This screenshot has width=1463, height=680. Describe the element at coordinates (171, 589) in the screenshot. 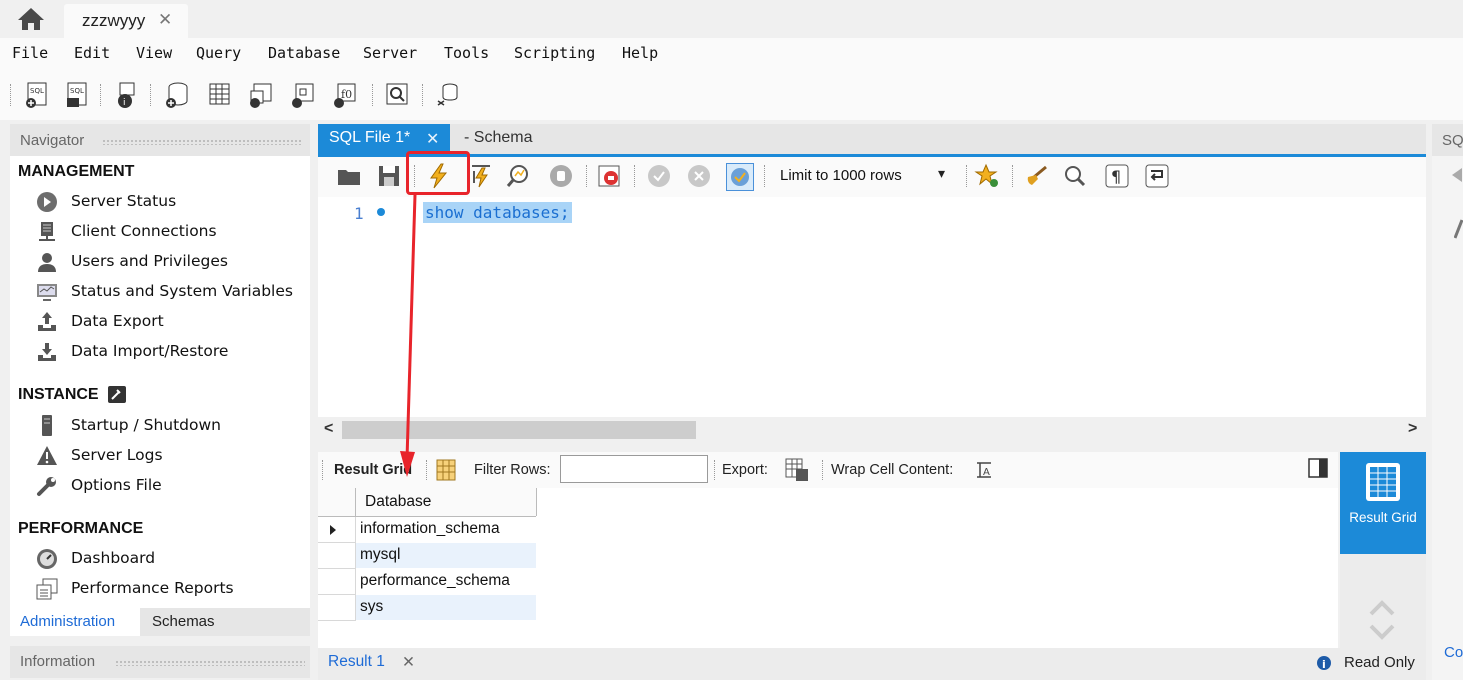

I see `nav-item-performance-reports: Performance Reports` at that location.